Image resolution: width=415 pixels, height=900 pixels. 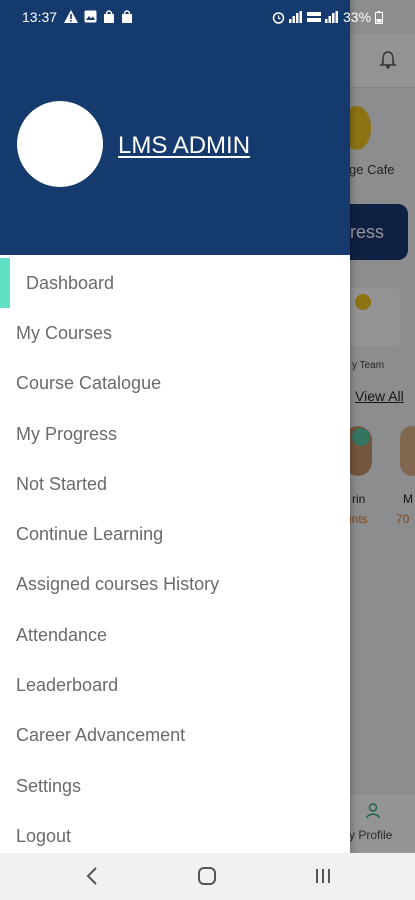 What do you see at coordinates (175, 283) in the screenshot?
I see `menu-item-dashboard: Dashboard` at bounding box center [175, 283].